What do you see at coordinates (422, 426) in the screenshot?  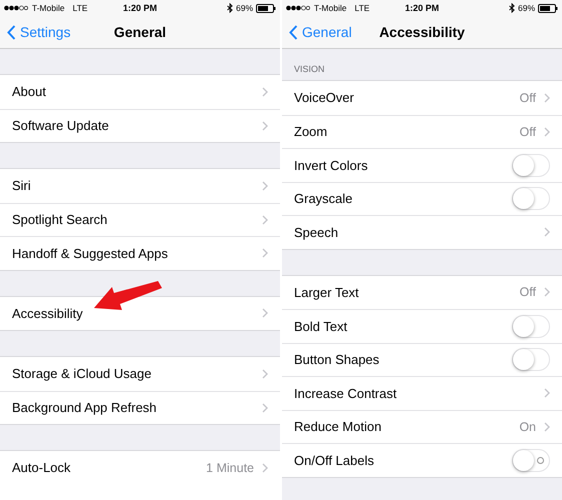 I see `settings-row: Reduce Motion On` at bounding box center [422, 426].